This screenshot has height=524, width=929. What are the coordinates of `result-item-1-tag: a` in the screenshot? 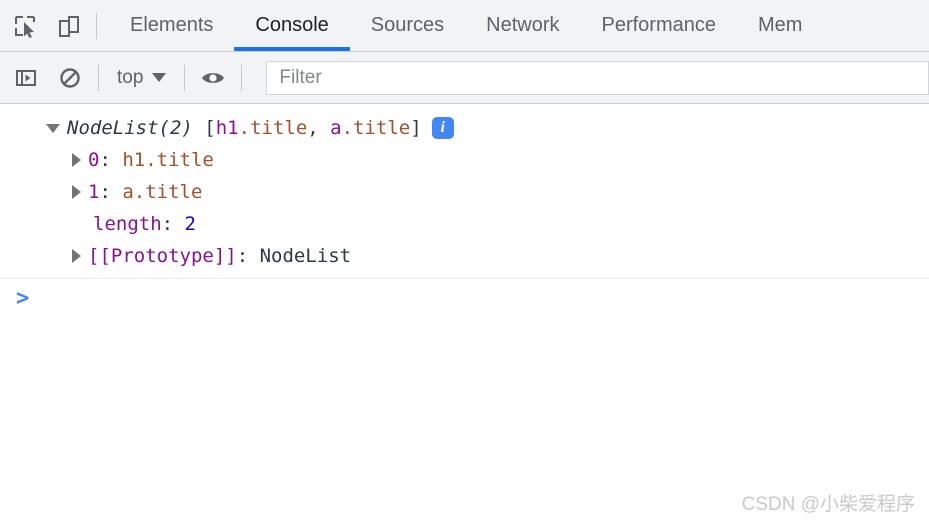 It's located at (336, 128).